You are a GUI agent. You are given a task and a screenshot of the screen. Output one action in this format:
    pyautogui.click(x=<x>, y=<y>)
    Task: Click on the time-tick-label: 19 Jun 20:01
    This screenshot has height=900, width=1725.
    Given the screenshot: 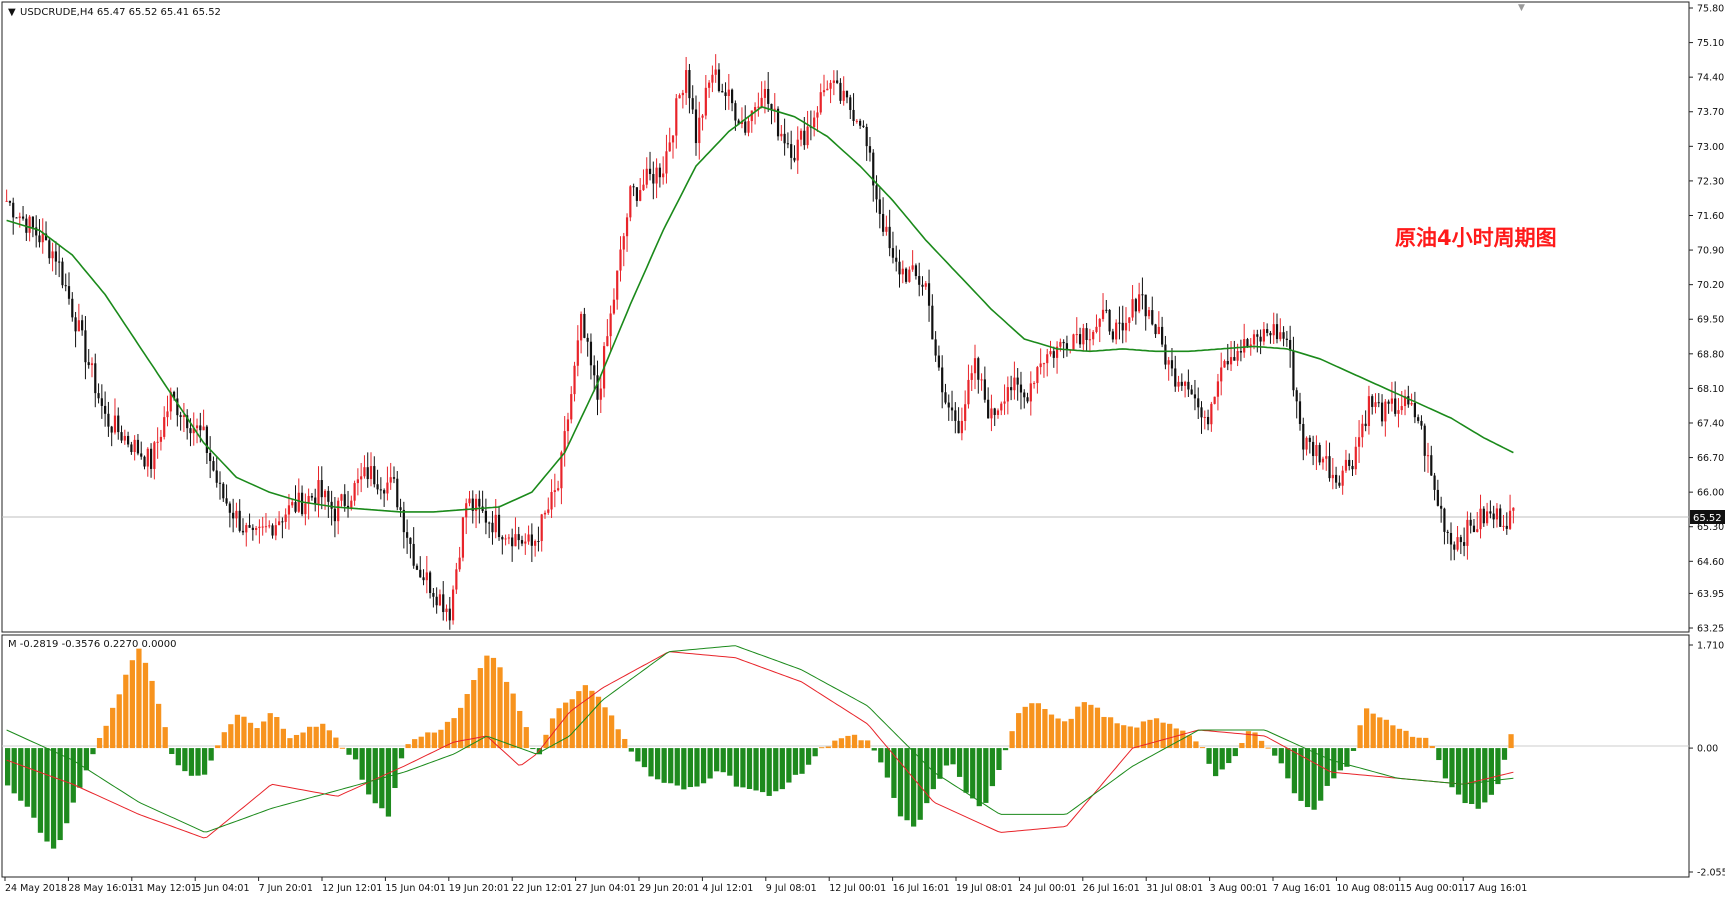 What is the action you would take?
    pyautogui.click(x=479, y=888)
    